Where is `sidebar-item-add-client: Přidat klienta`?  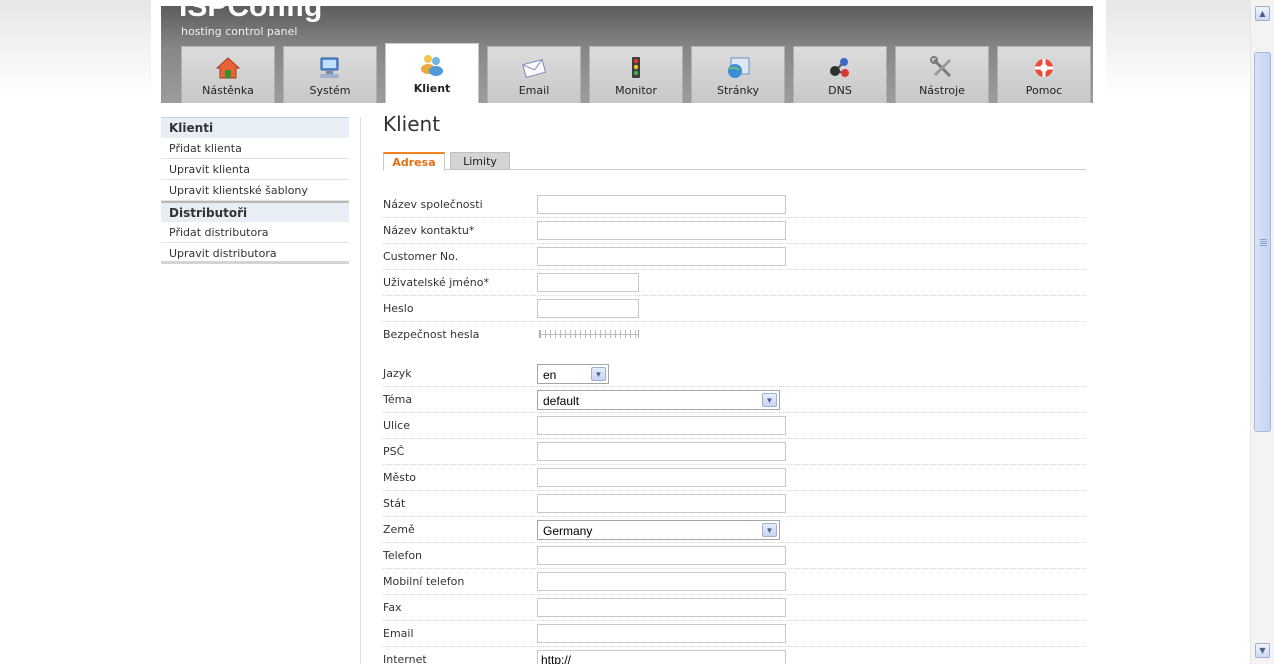
sidebar-item-add-client: Přidat klienta is located at coordinates (255, 148).